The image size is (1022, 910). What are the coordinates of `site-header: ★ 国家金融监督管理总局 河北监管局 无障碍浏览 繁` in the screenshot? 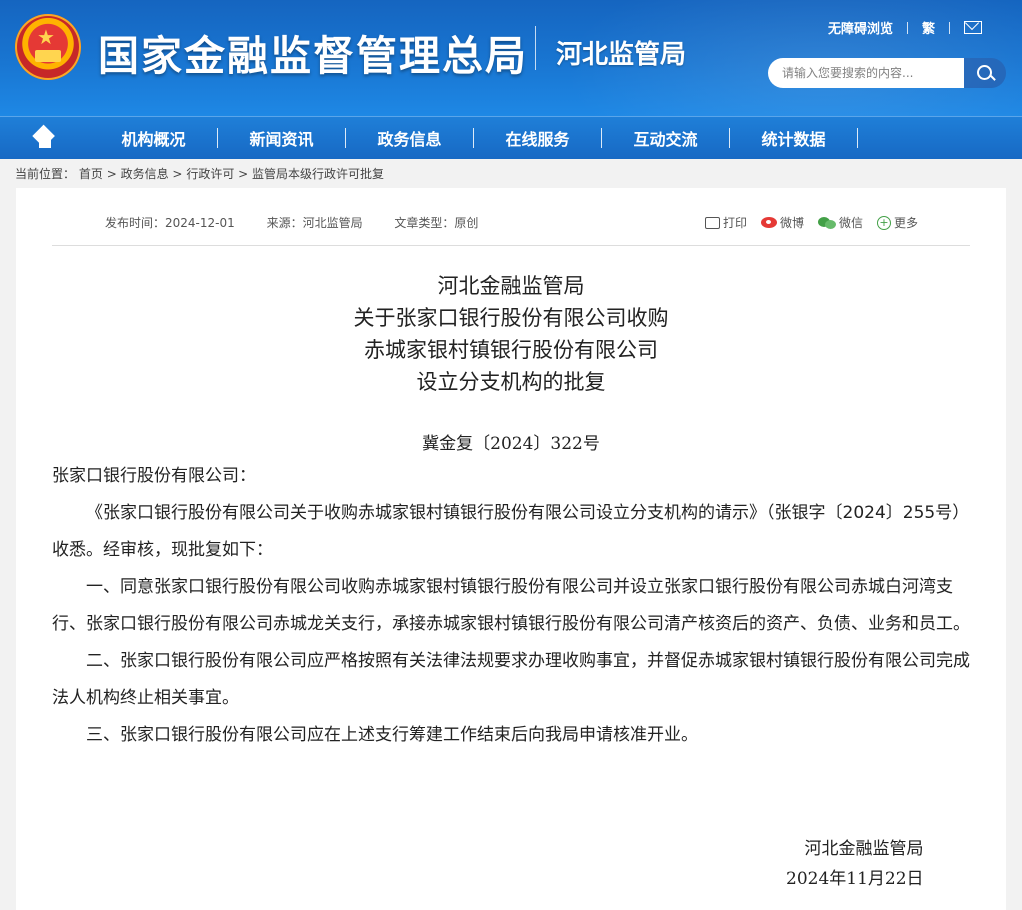 It's located at (511, 58).